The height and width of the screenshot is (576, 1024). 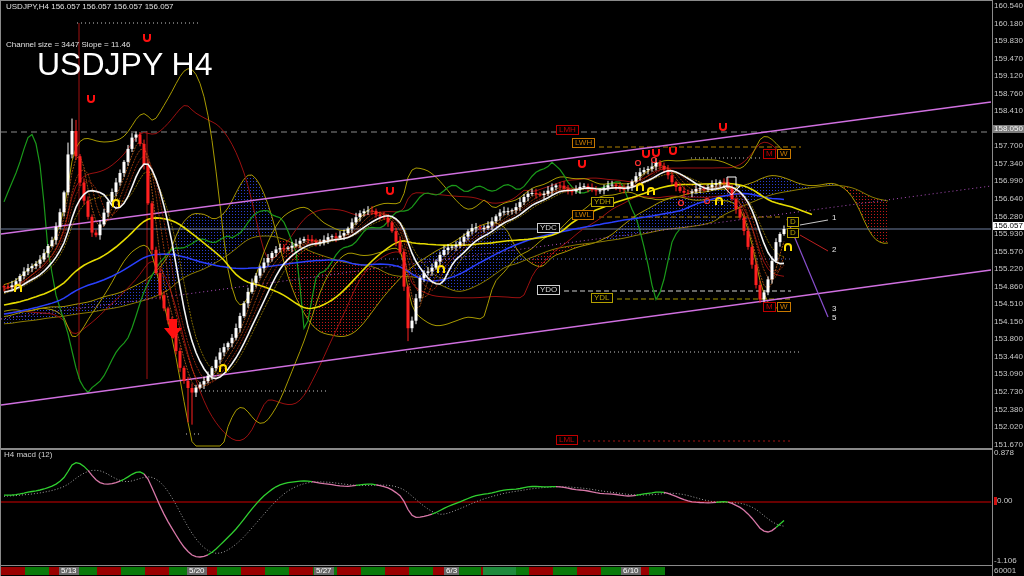 What do you see at coordinates (1008, 427) in the screenshot?
I see `price-tick-label: 152.020` at bounding box center [1008, 427].